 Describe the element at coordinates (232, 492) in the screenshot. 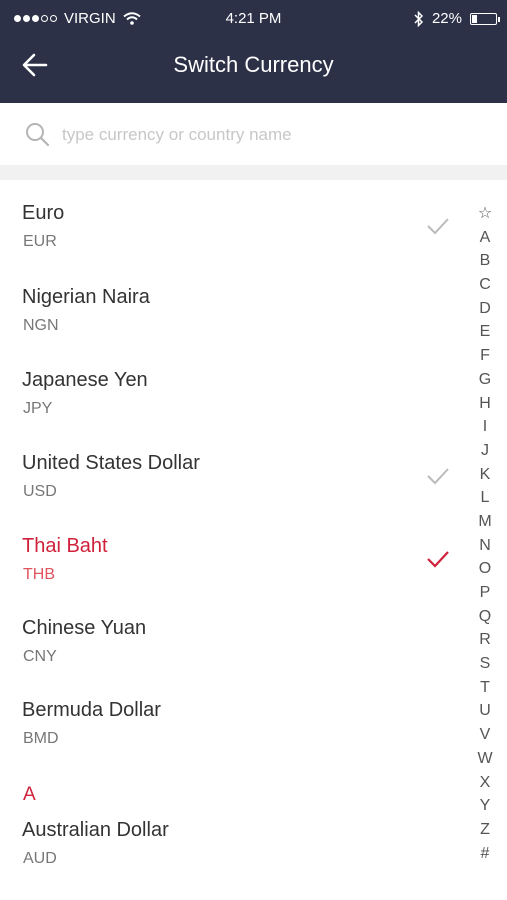

I see `currency-row: United States Dollar USD` at that location.